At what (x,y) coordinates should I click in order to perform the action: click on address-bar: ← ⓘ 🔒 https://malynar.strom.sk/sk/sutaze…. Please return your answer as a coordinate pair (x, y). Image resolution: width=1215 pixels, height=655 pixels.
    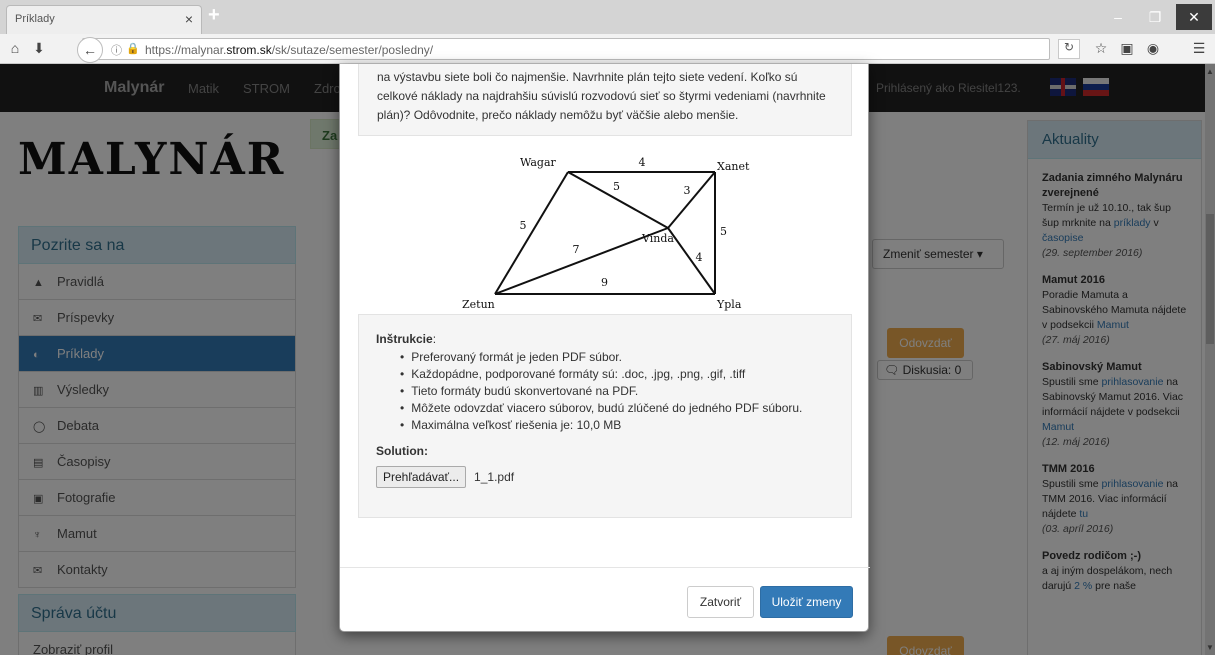
    Looking at the image, I should click on (563, 50).